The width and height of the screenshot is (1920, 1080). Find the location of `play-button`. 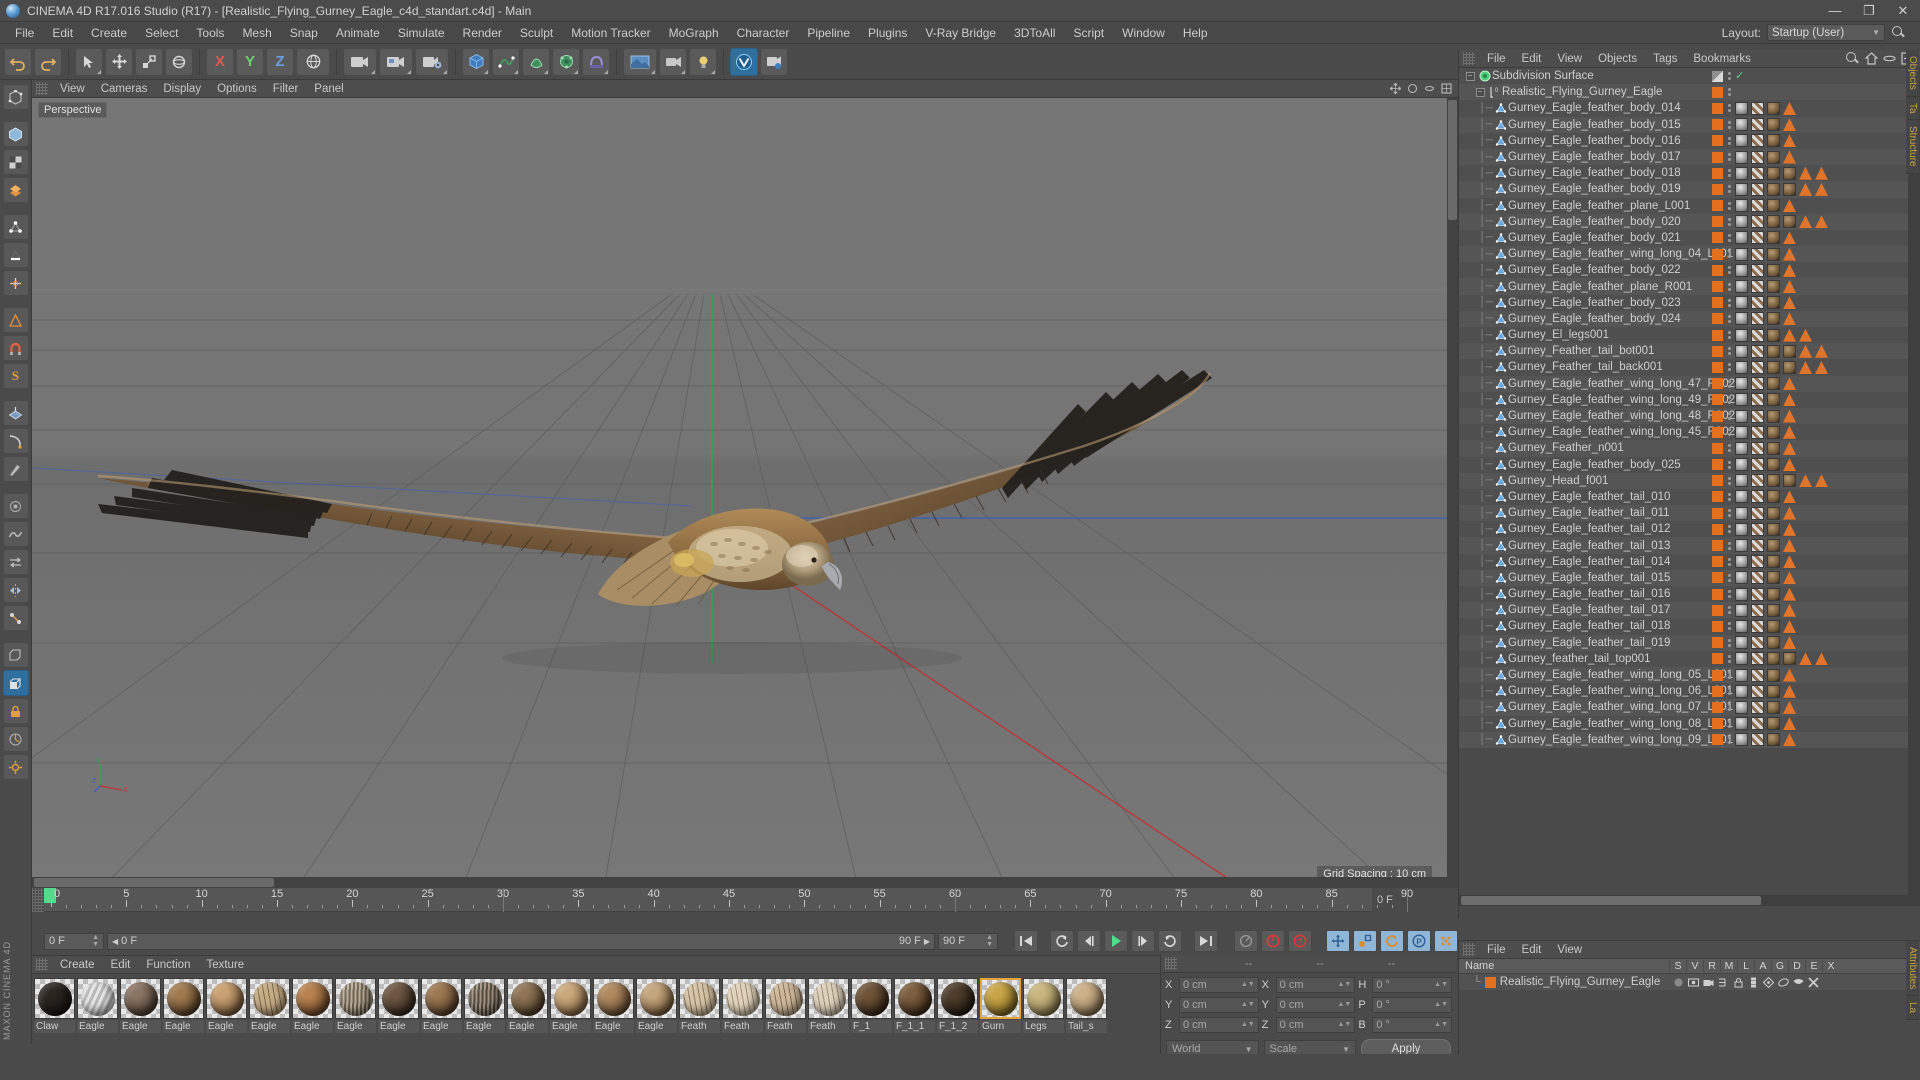

play-button is located at coordinates (1116, 941).